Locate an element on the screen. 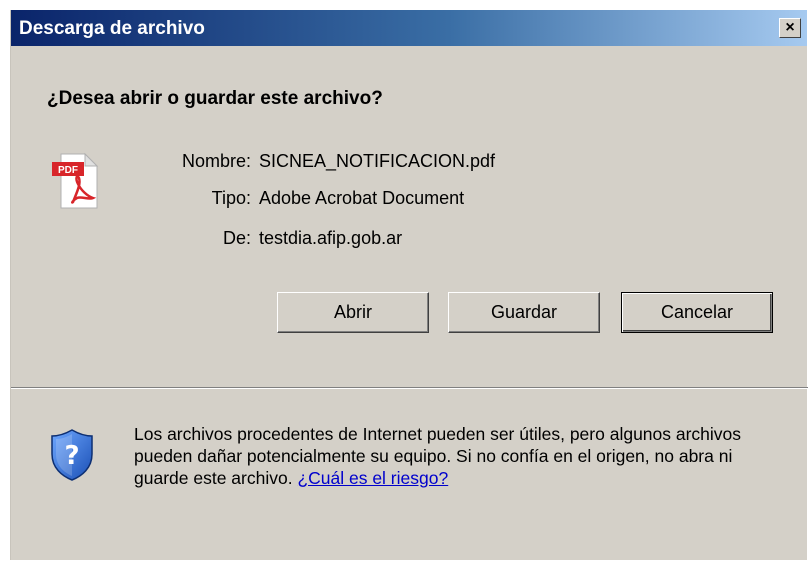 Image resolution: width=808 pixels, height=561 pixels. type-label: Tipo: is located at coordinates (231, 198).